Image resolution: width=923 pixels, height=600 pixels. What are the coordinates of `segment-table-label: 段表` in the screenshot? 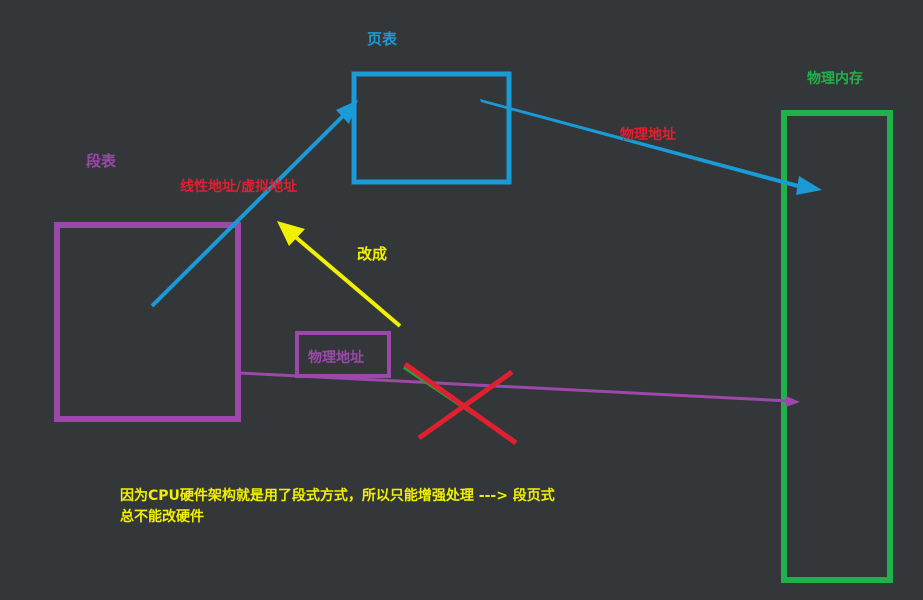 It's located at (101, 161).